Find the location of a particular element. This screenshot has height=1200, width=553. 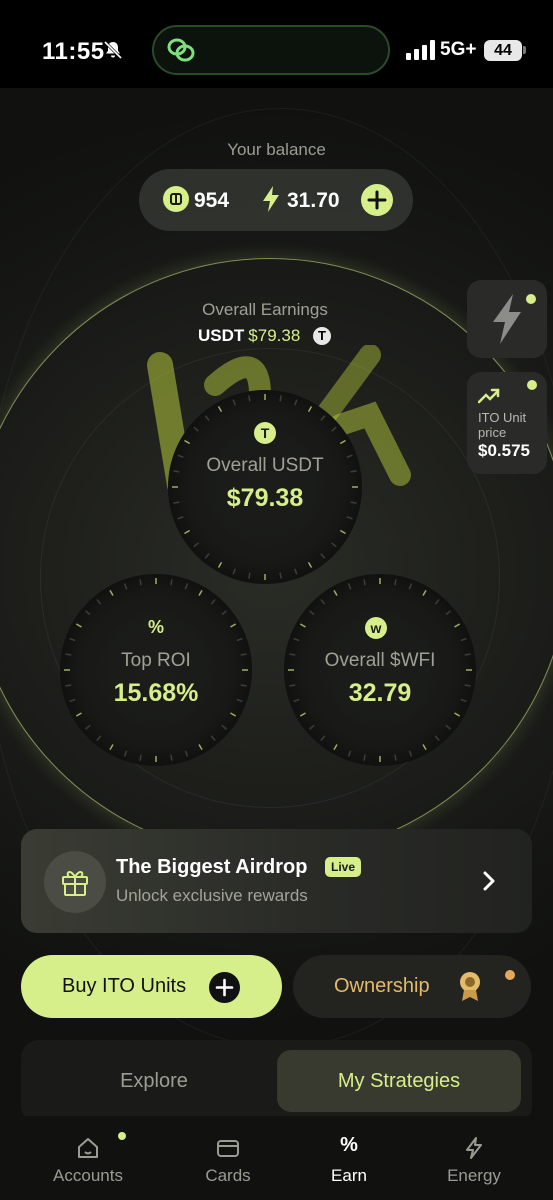

nav-energy: Energy is located at coordinates (474, 1158).